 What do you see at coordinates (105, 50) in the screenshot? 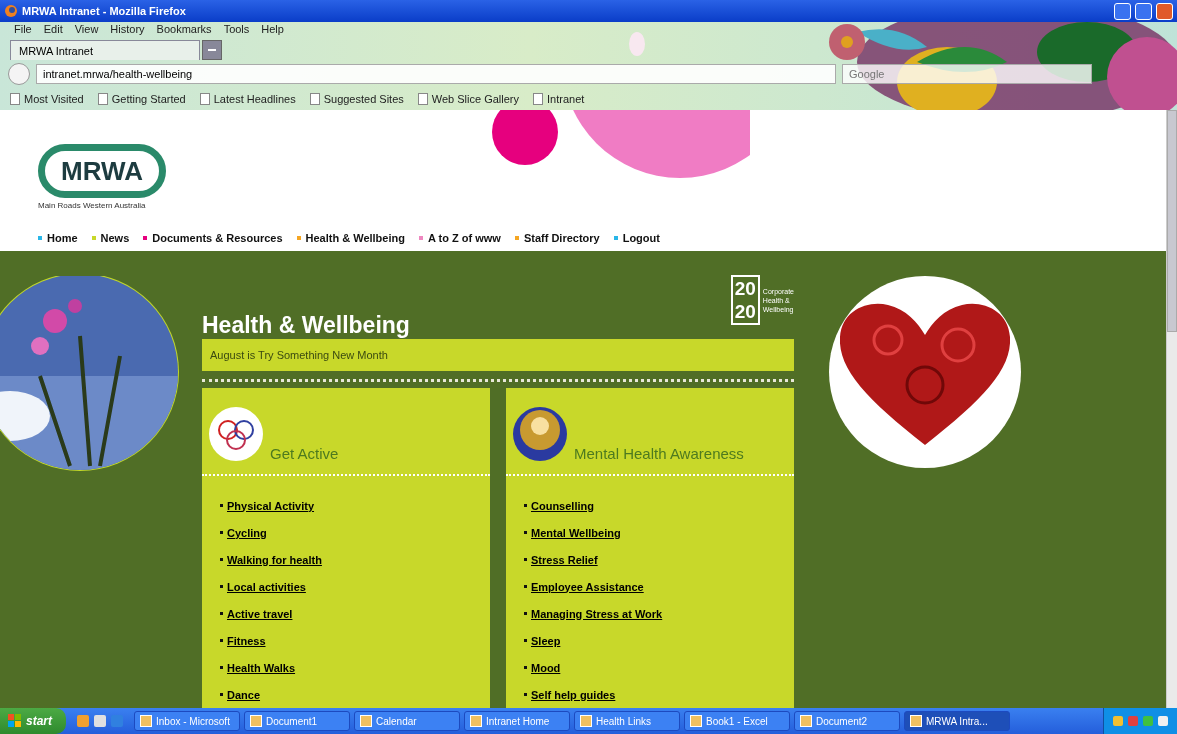
I see `browser-tab: MRWA Intranet` at bounding box center [105, 50].